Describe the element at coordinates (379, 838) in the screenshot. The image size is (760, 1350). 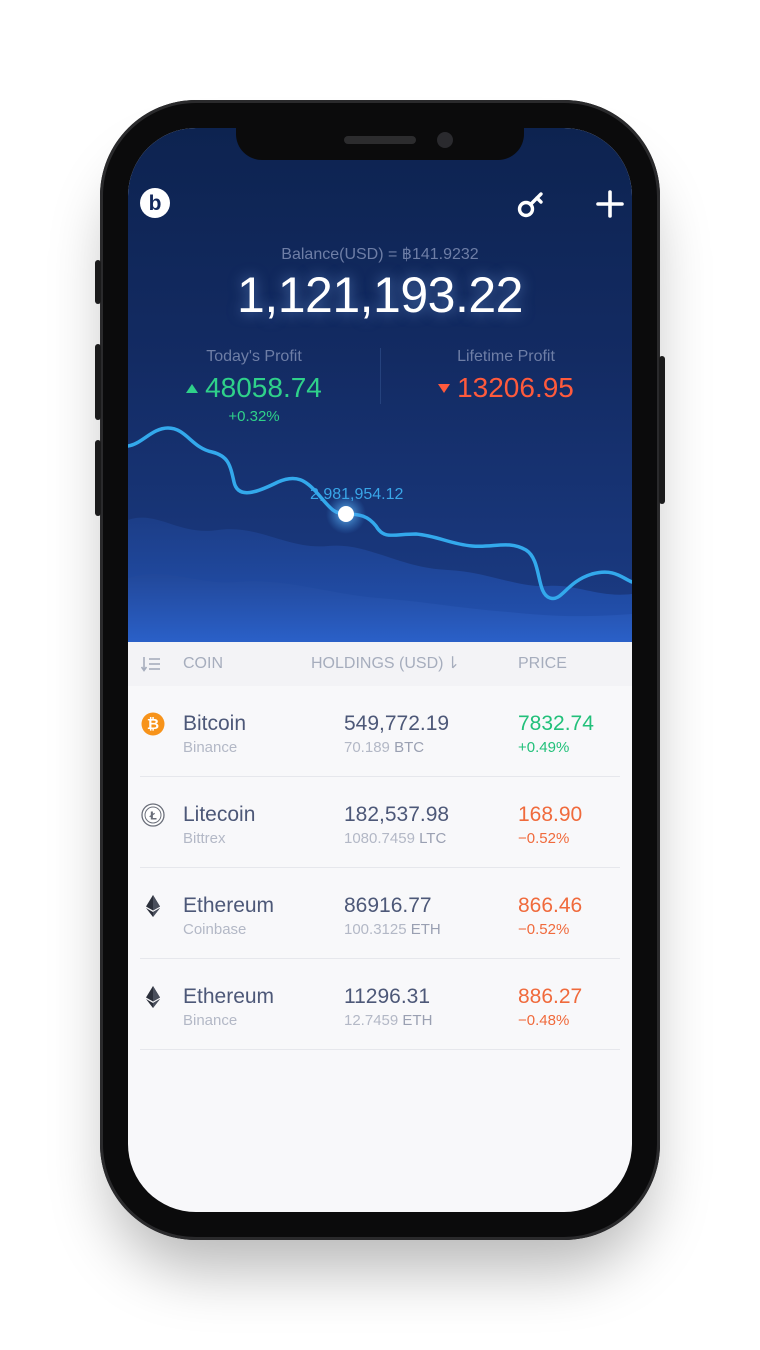
I see `holding-qty: 1080.7459` at that location.